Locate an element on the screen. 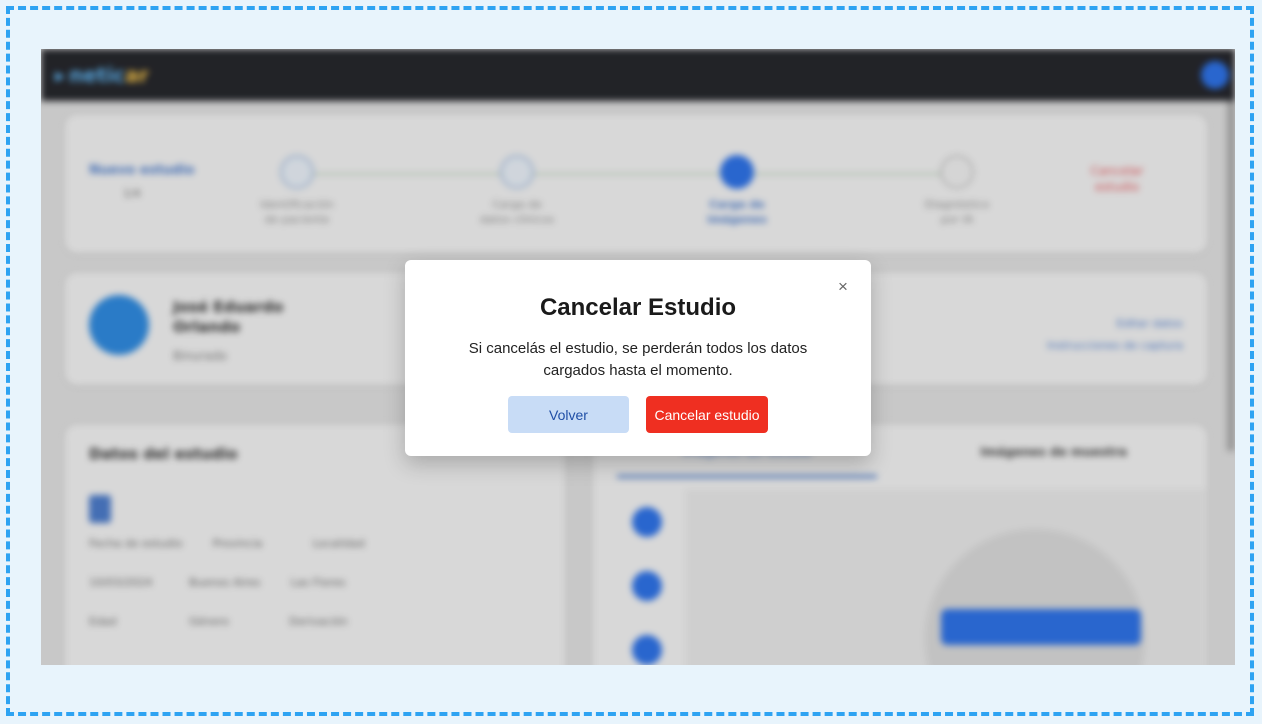 The height and width of the screenshot is (724, 1262). cancel-study-button: Cancelar estudio is located at coordinates (707, 414).